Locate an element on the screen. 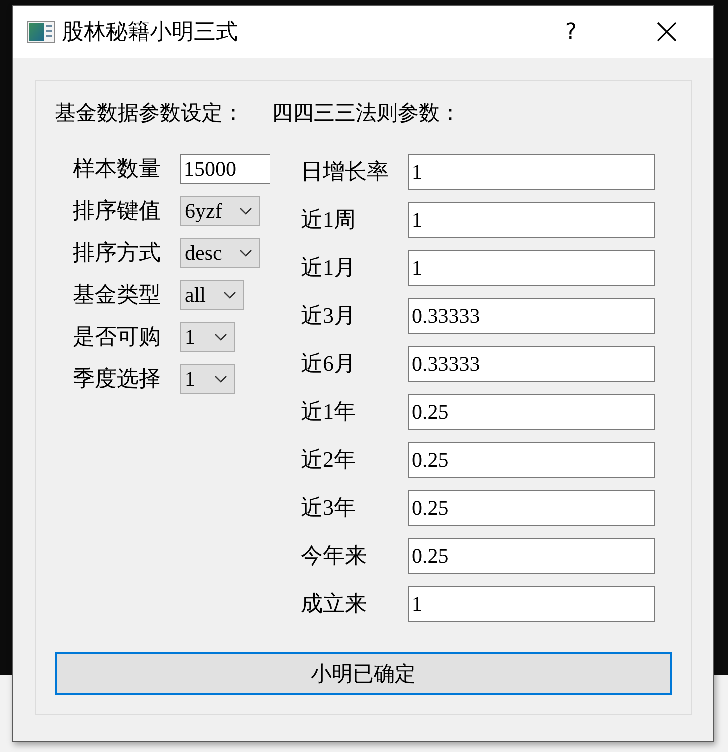 The height and width of the screenshot is (752, 728). field-label: 是否可购 is located at coordinates (117, 337).